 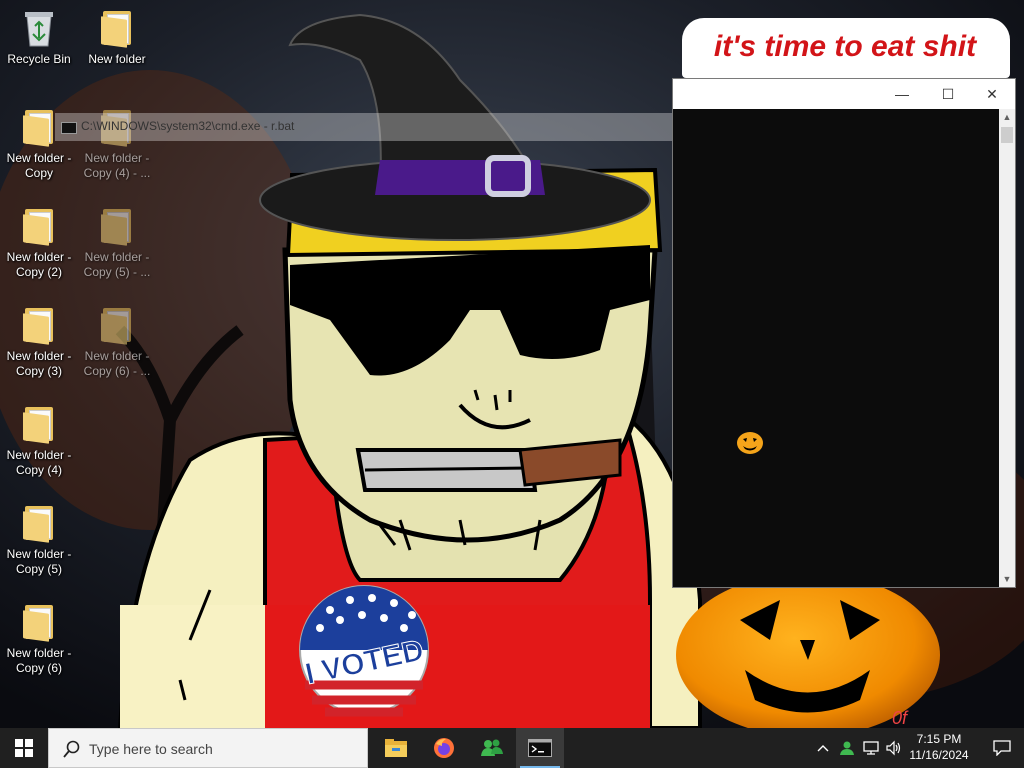 I want to click on console-titlebar: — ☐ ✕, so click(x=844, y=94).